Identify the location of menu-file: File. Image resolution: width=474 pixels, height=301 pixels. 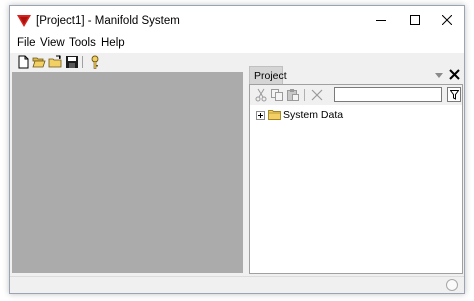
(26, 43).